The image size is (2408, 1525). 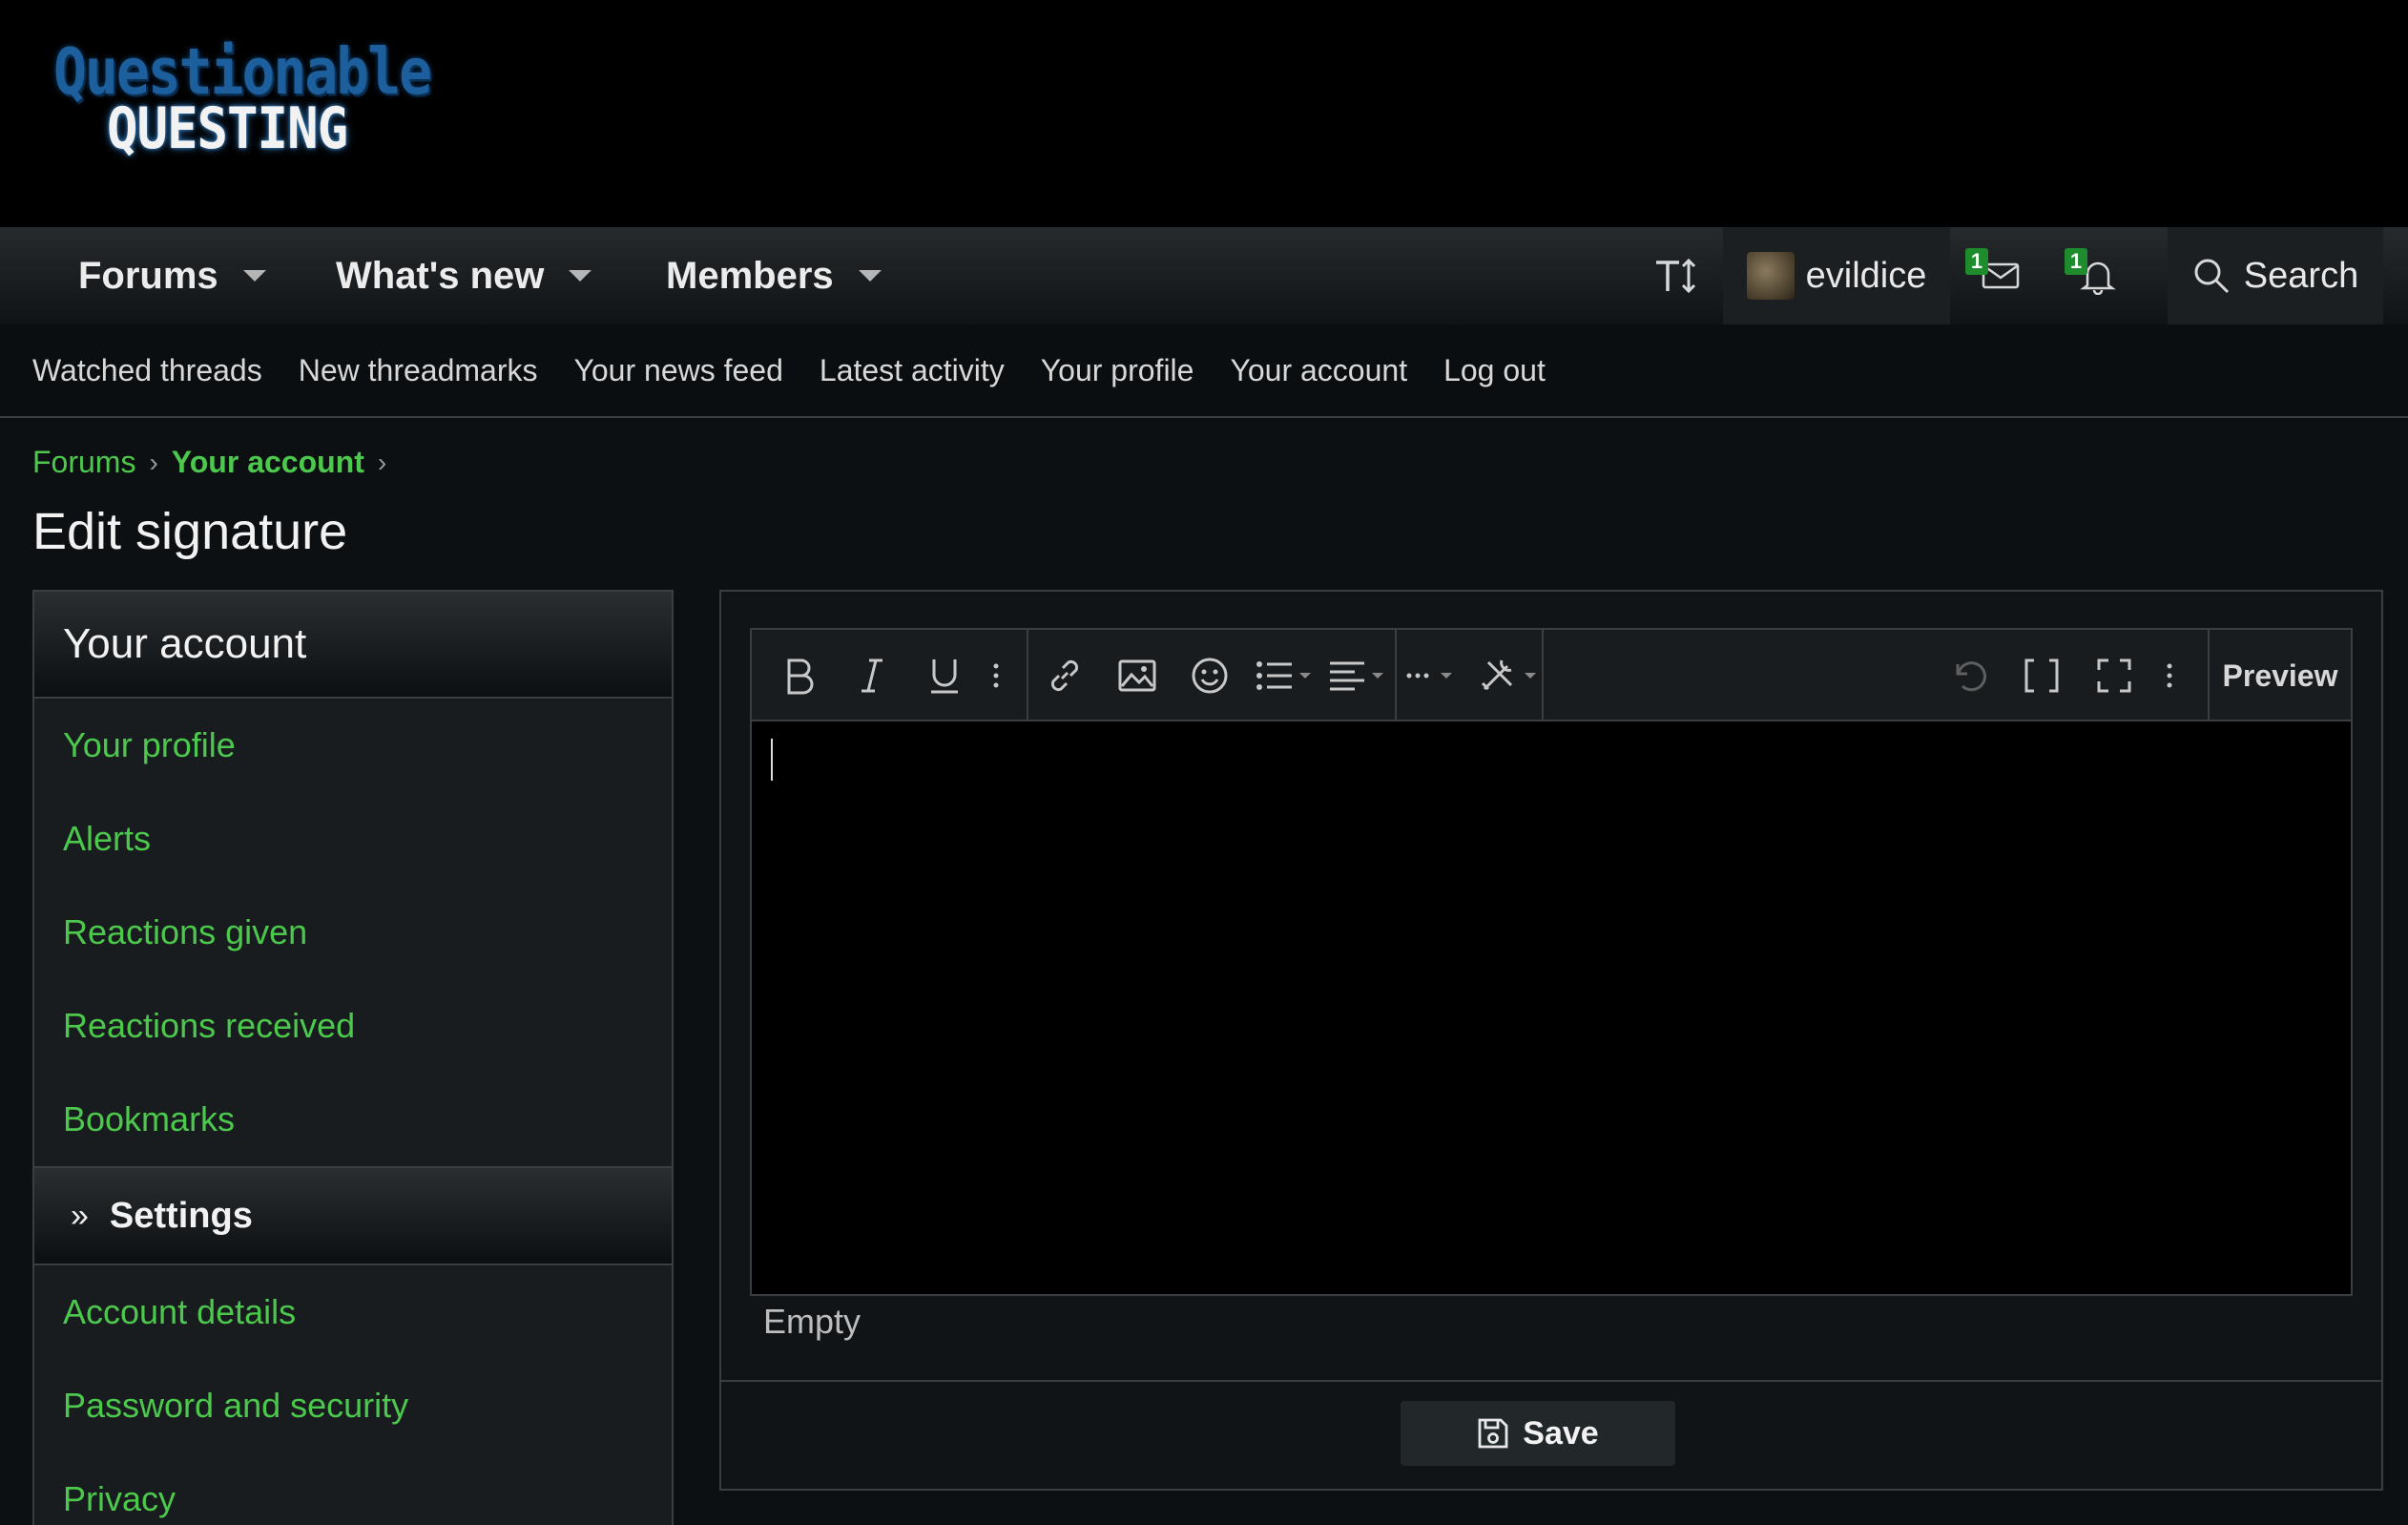 I want to click on user-menu: evildice, so click(x=1836, y=275).